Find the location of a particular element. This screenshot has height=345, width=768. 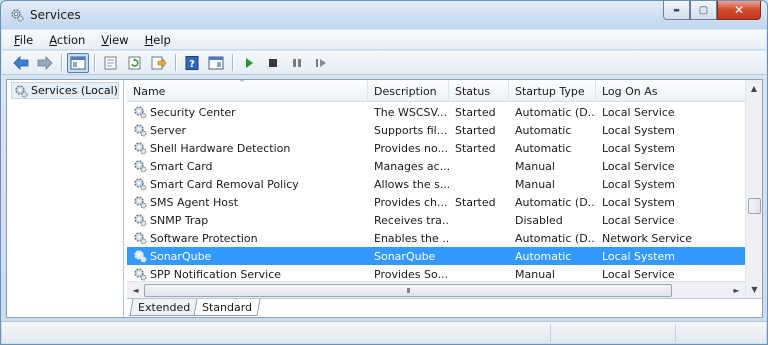

back-button is located at coordinates (21, 63).